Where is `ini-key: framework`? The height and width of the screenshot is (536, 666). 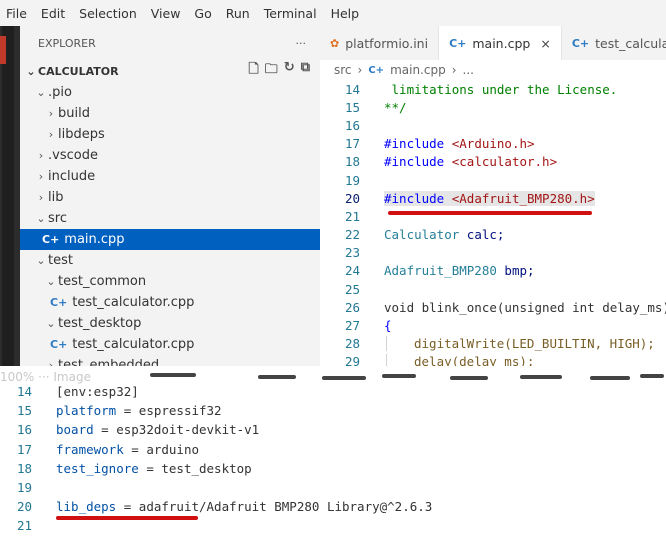 ini-key: framework is located at coordinates (90, 449).